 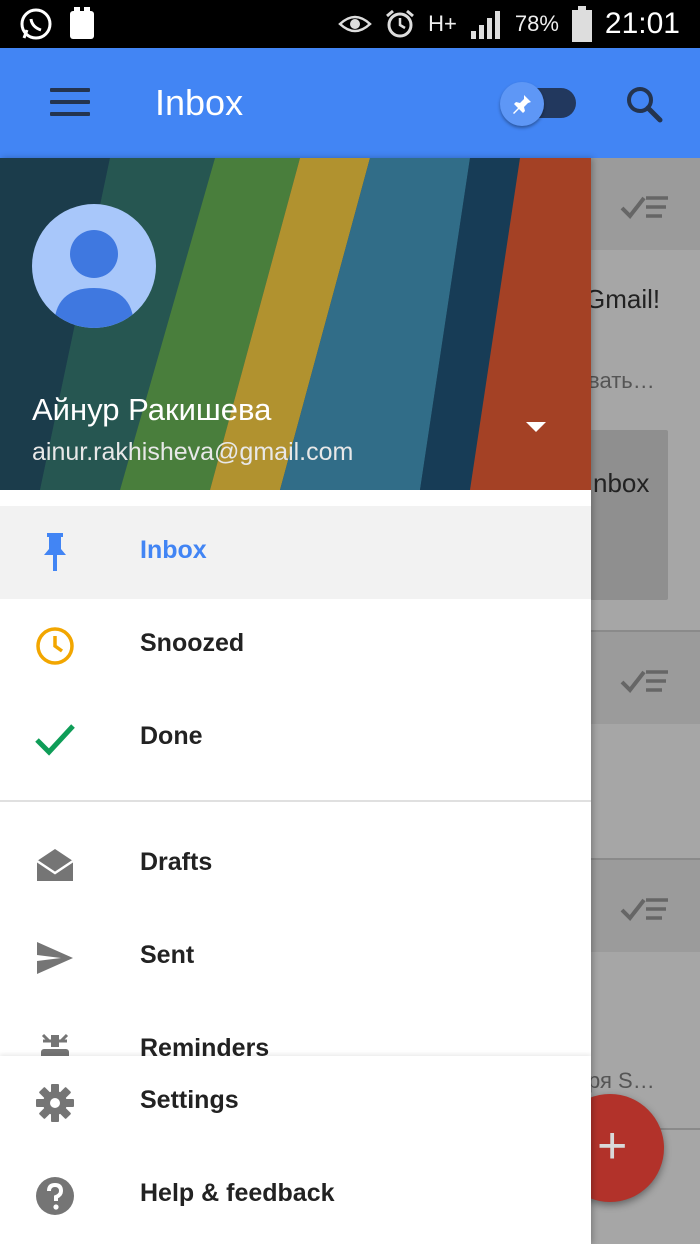 I want to click on alarm-icon, so click(x=400, y=23).